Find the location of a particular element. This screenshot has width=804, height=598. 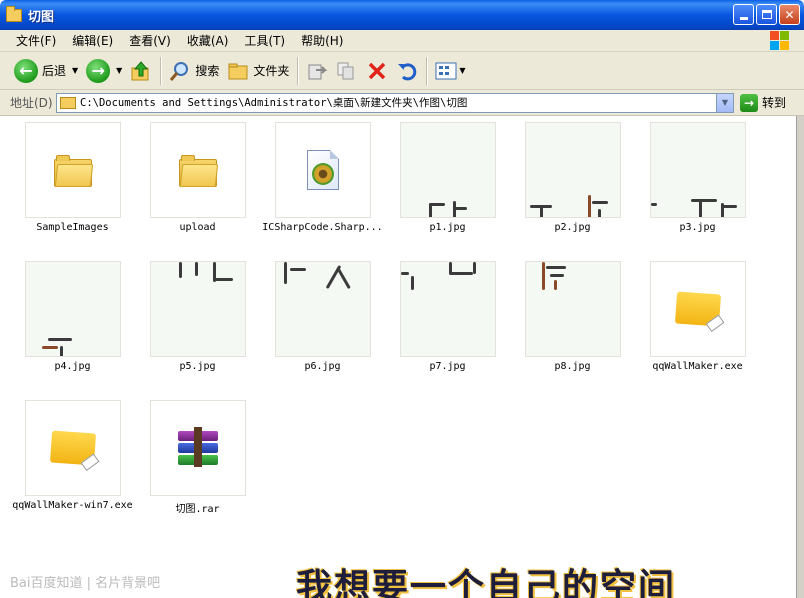

file-name: qqWallMaker-win7.exe is located at coordinates (72, 505).